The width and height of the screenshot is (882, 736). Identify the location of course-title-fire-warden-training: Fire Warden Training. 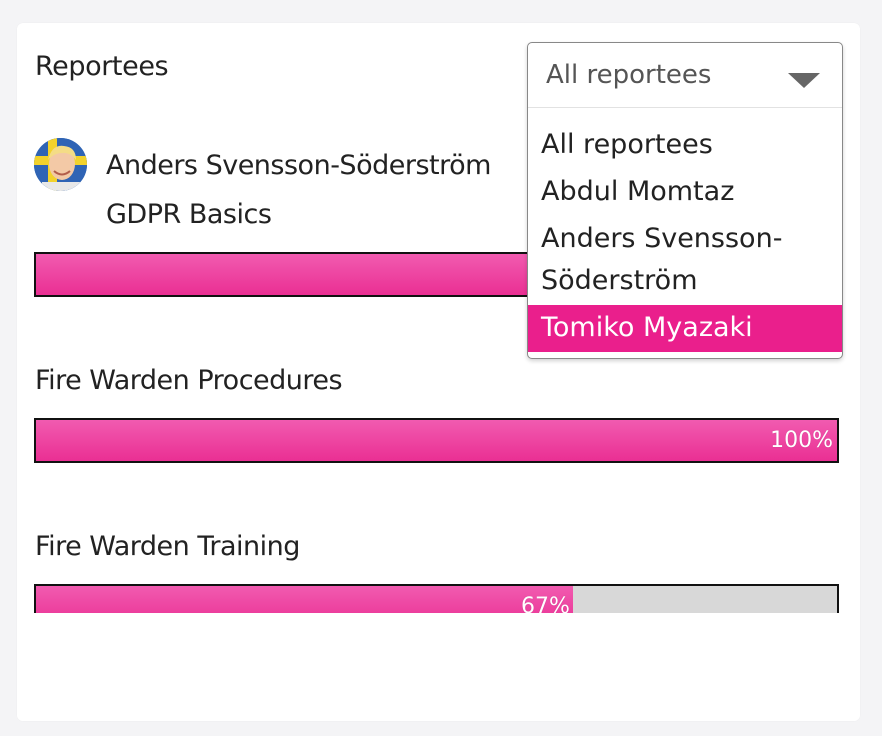
(167, 546).